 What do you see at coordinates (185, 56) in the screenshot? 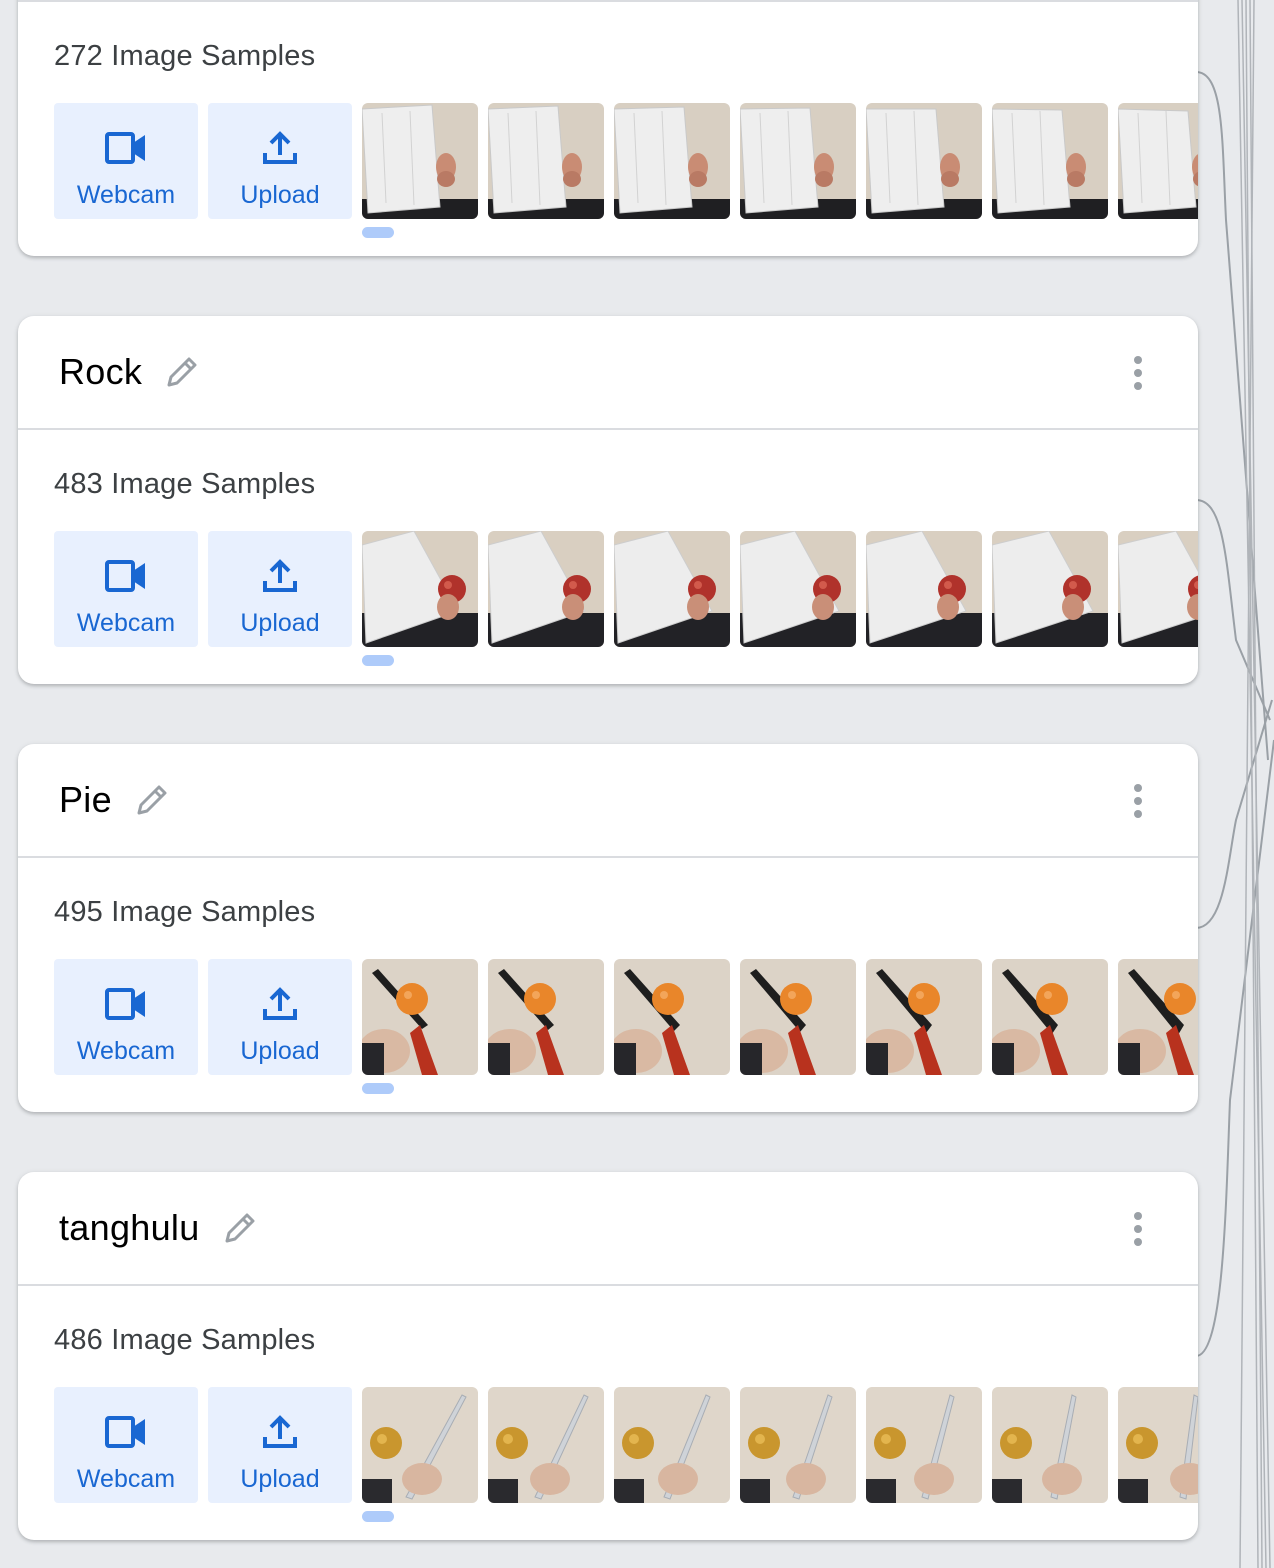
I see `sample-count: 272 Image Samples` at bounding box center [185, 56].